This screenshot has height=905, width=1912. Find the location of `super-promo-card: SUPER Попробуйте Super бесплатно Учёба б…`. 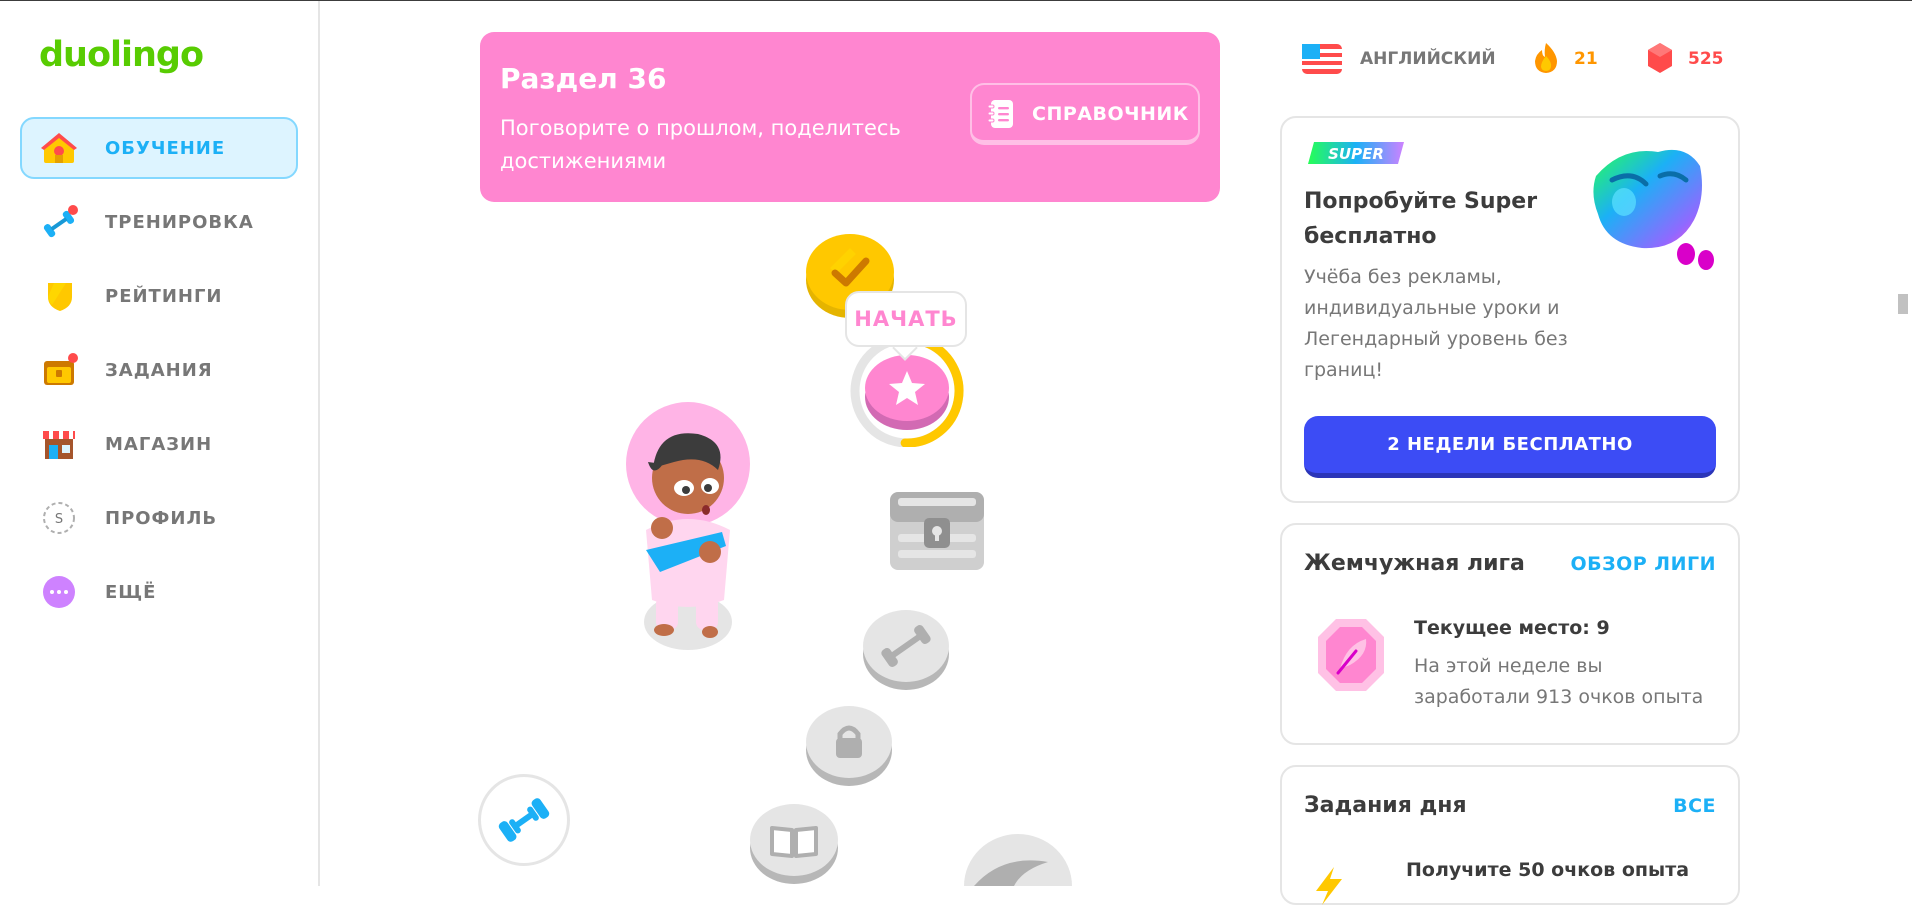

super-promo-card: SUPER Попробуйте Super бесплатно Учёба б… is located at coordinates (1510, 309).